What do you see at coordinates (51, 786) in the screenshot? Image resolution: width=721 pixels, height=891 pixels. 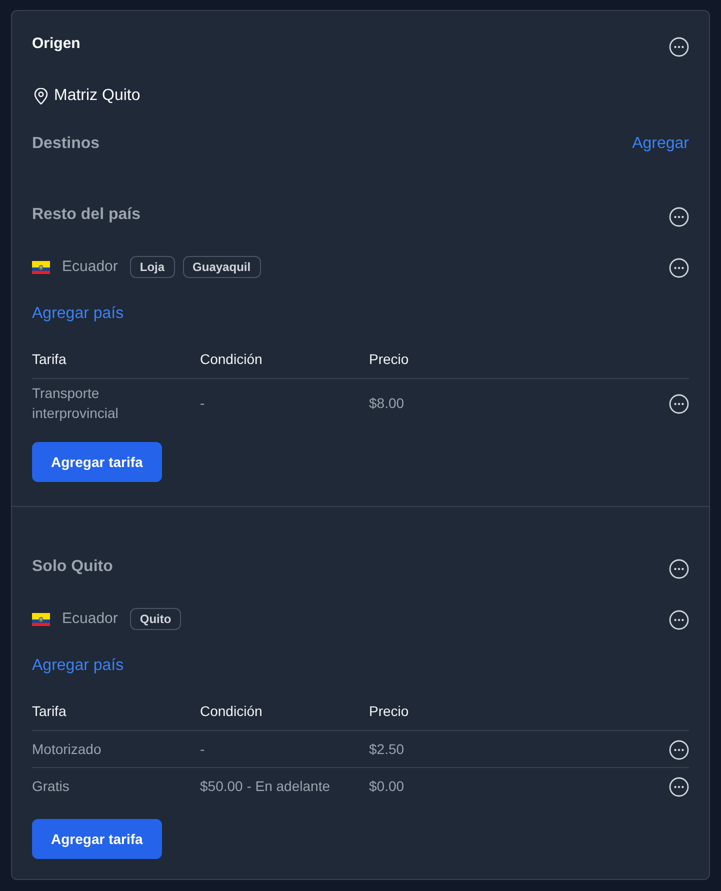 I see `table-cell-text: Gratis` at bounding box center [51, 786].